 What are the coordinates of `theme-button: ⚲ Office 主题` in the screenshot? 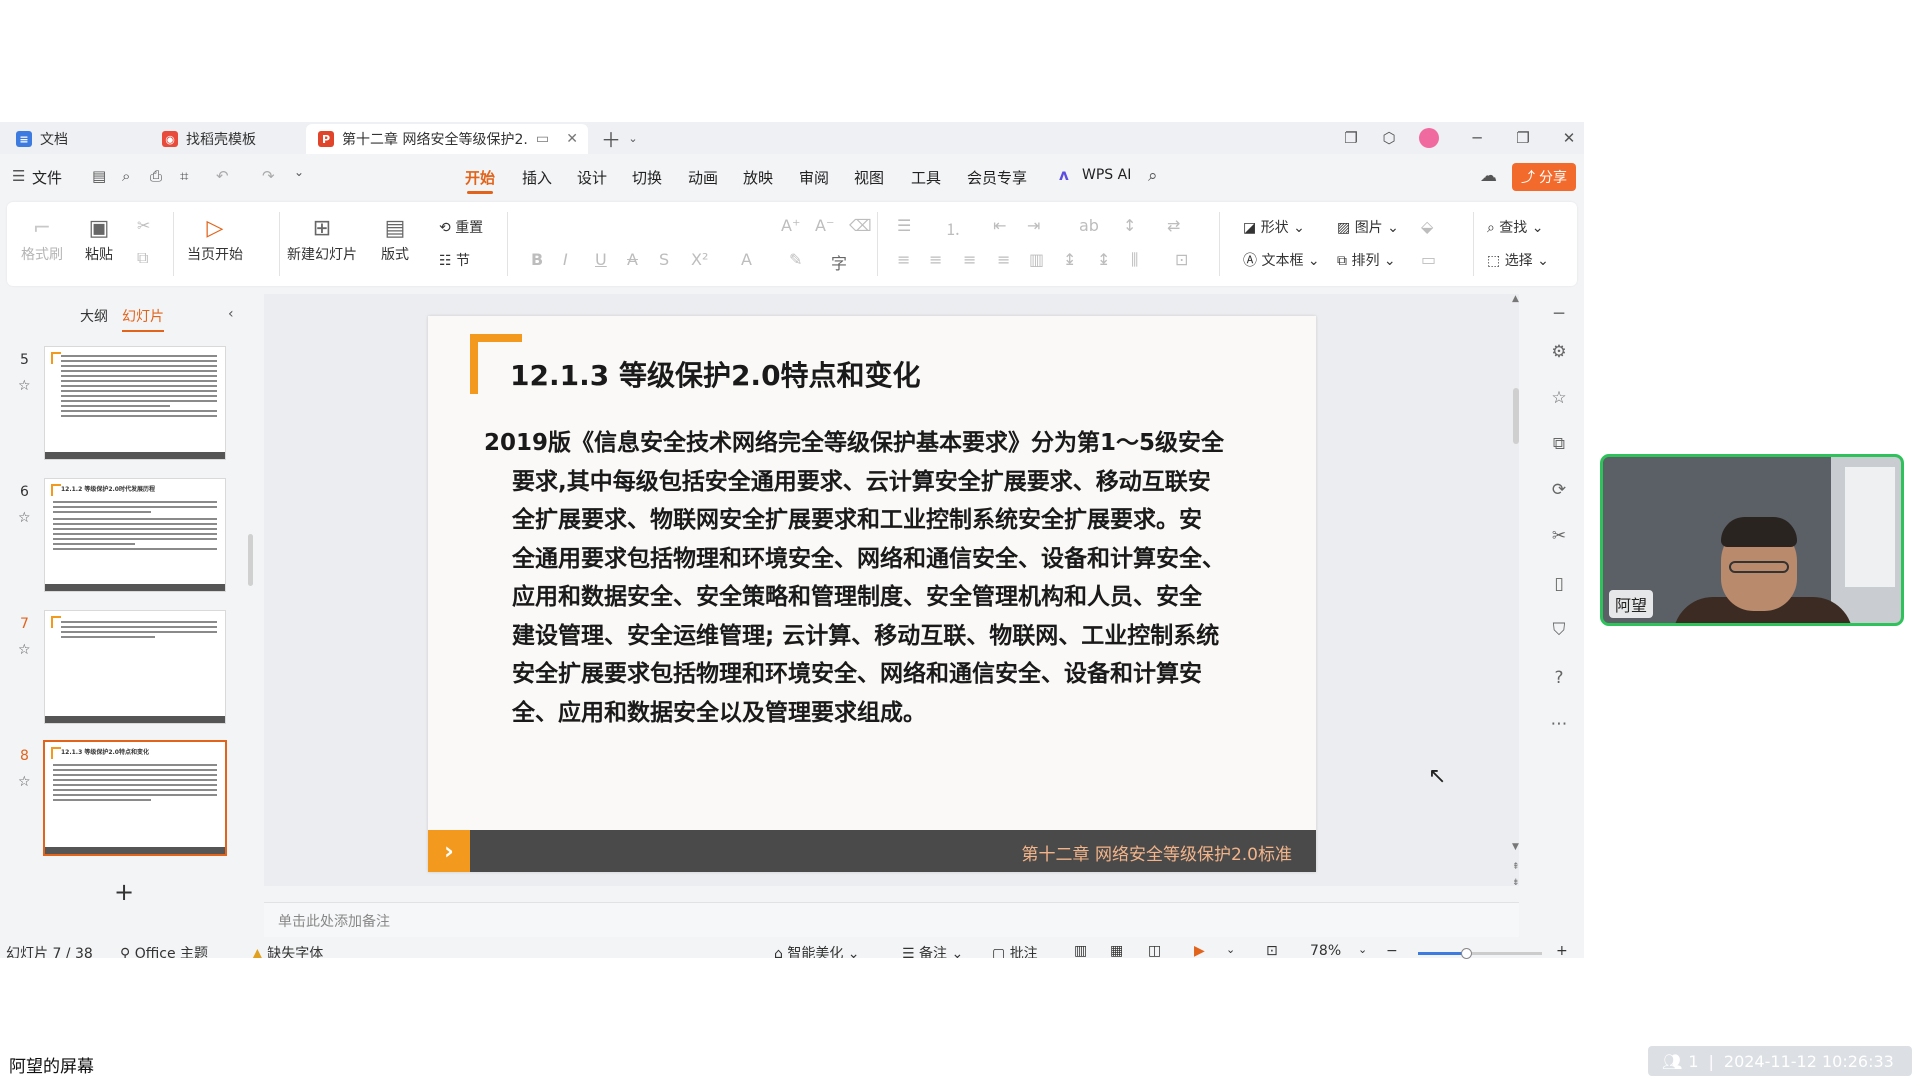 It's located at (164, 950).